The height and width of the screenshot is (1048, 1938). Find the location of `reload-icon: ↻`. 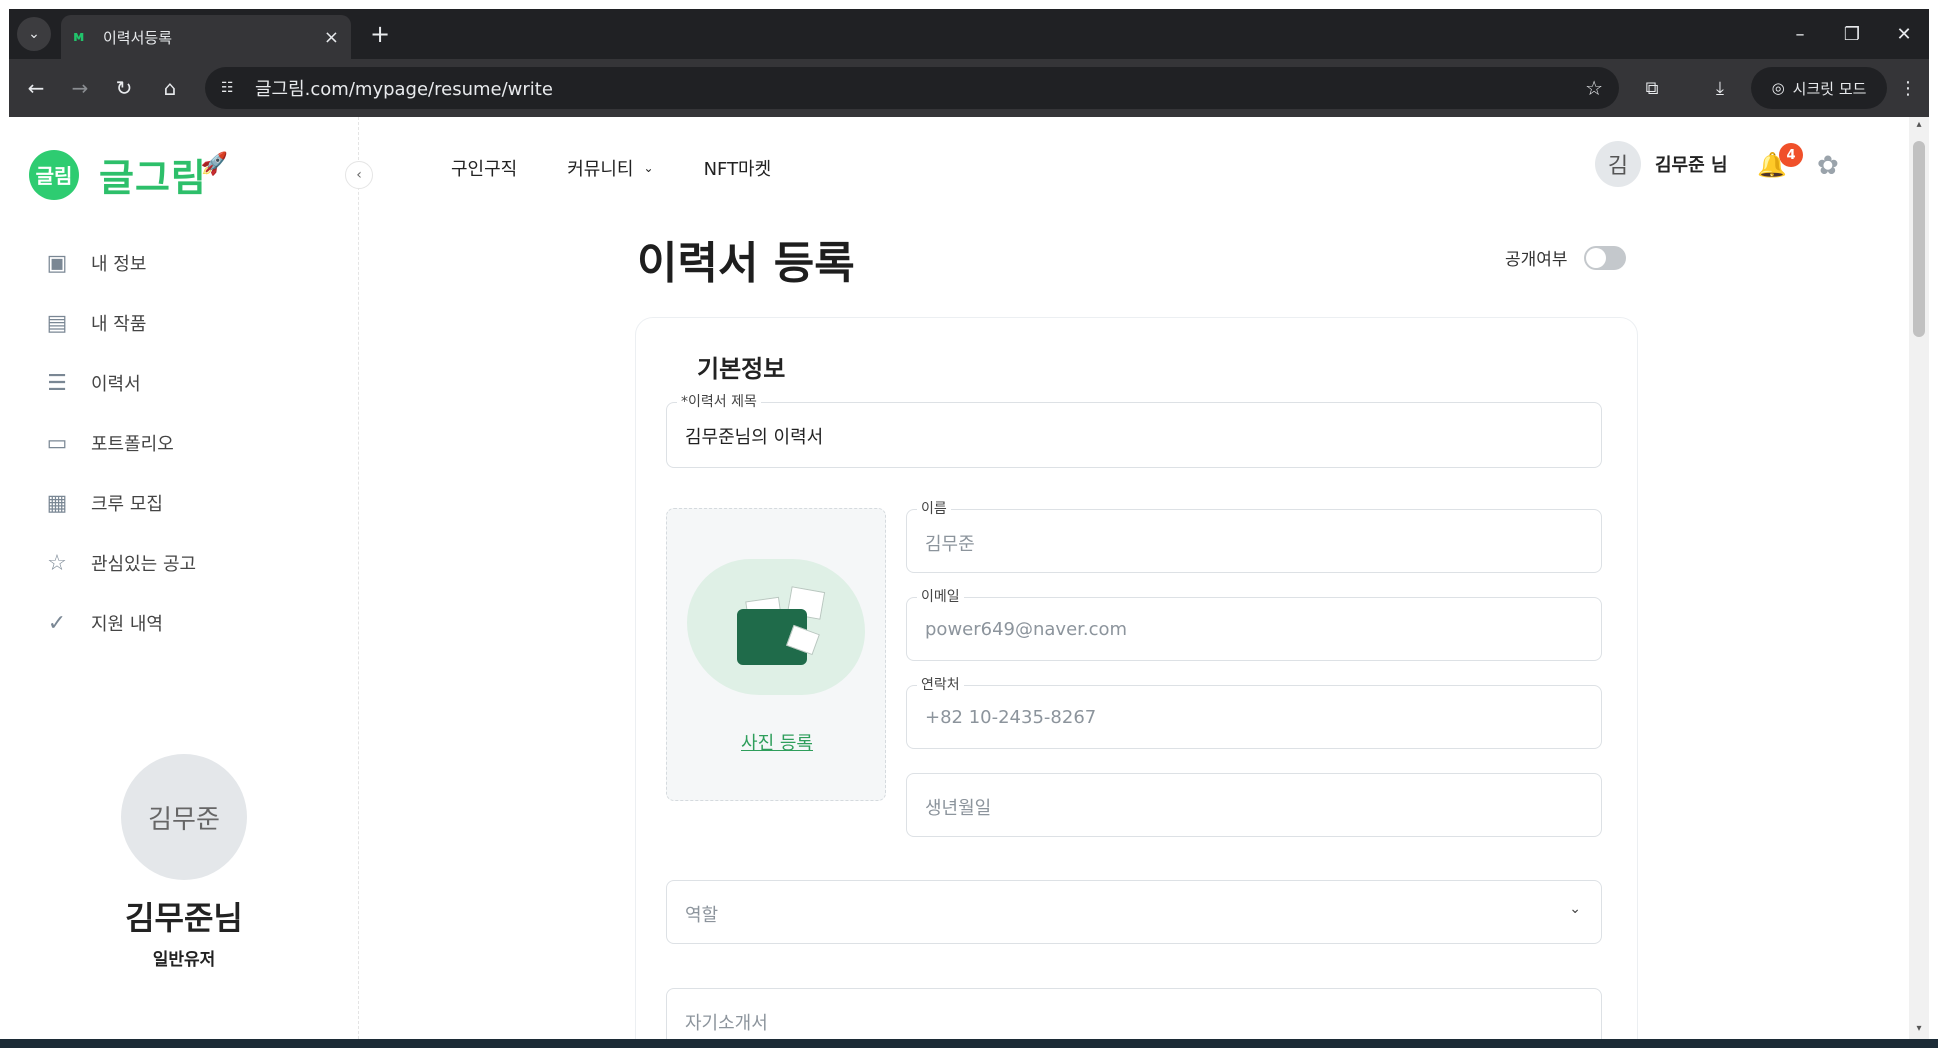

reload-icon: ↻ is located at coordinates (124, 88).